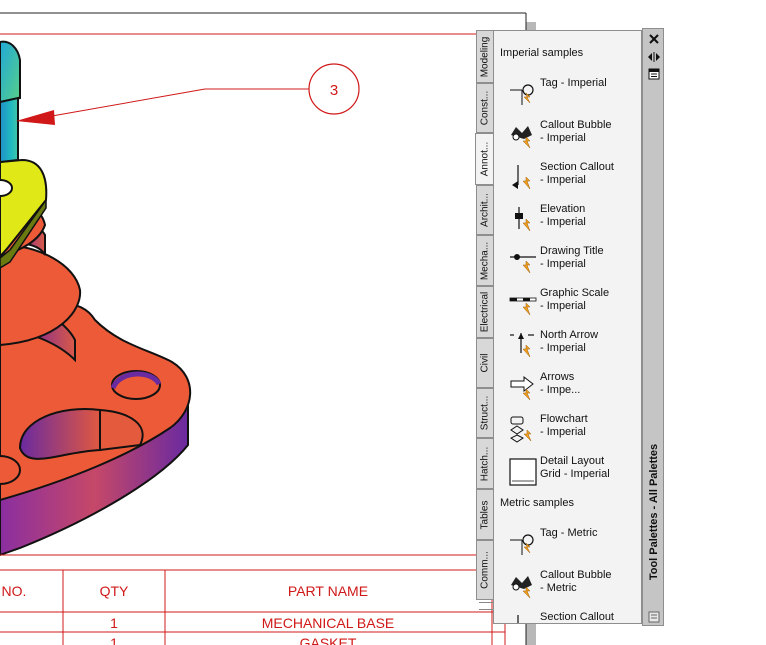  What do you see at coordinates (575, 467) in the screenshot?
I see `tool-label: Detail Layout Grid - Imperial` at bounding box center [575, 467].